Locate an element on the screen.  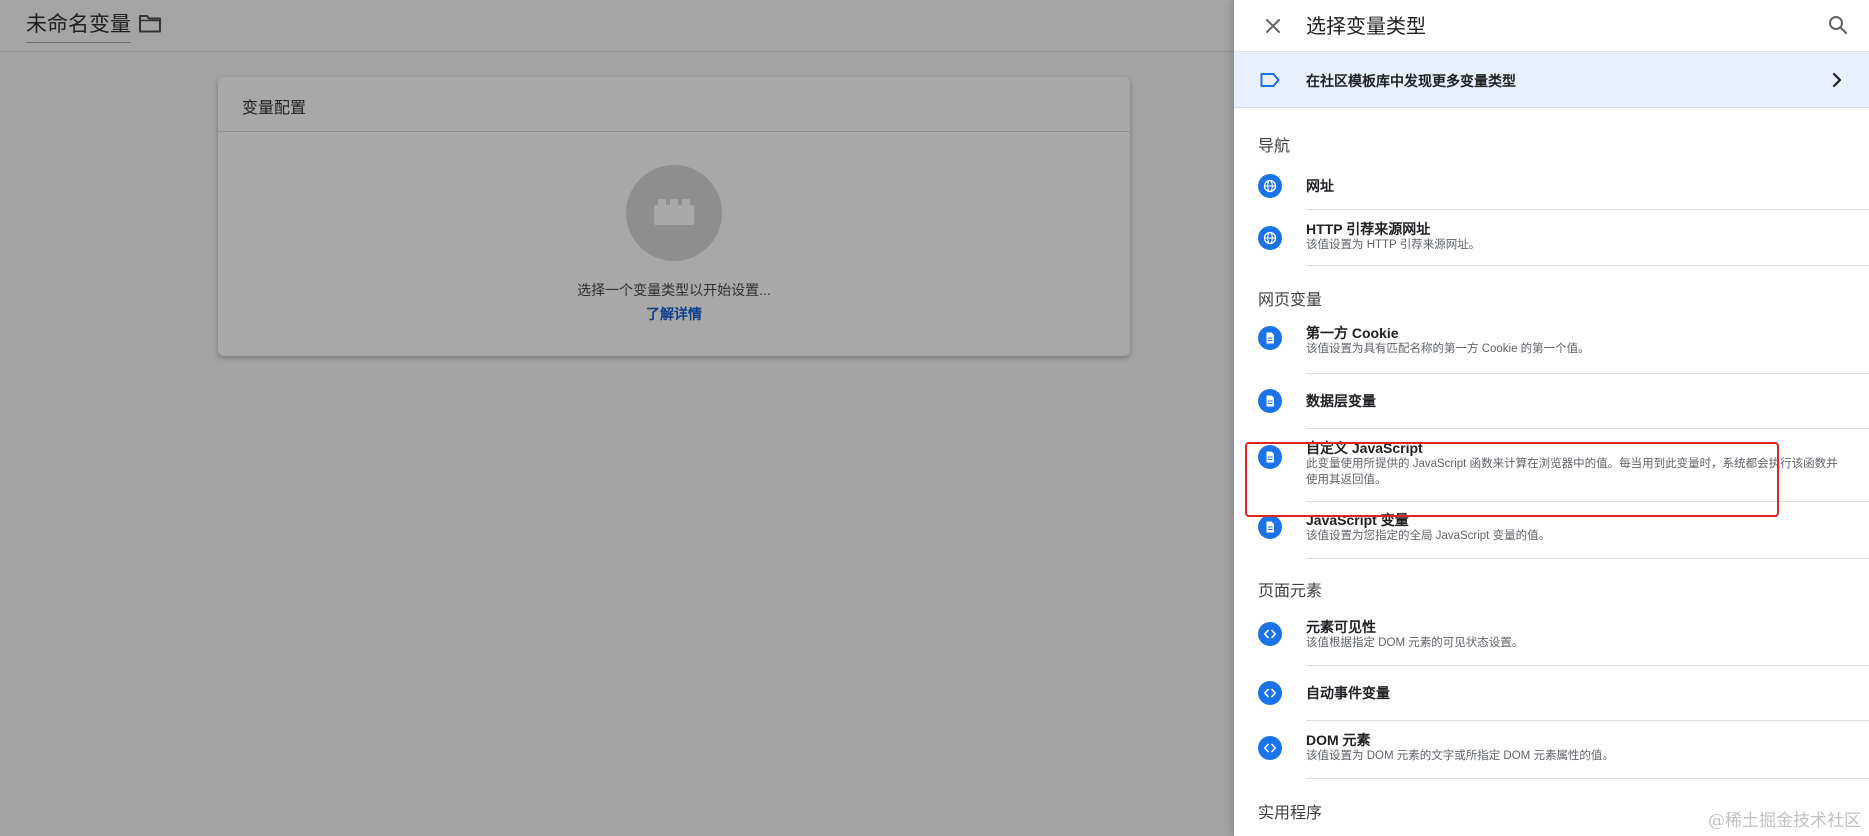
item-description: 该值设置为具有匹配名称的第一方 Cookie 的第一个值。 is located at coordinates (1448, 349).